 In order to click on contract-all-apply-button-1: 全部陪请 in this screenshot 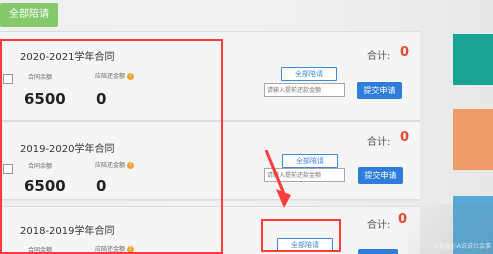, I will do `click(309, 74)`.